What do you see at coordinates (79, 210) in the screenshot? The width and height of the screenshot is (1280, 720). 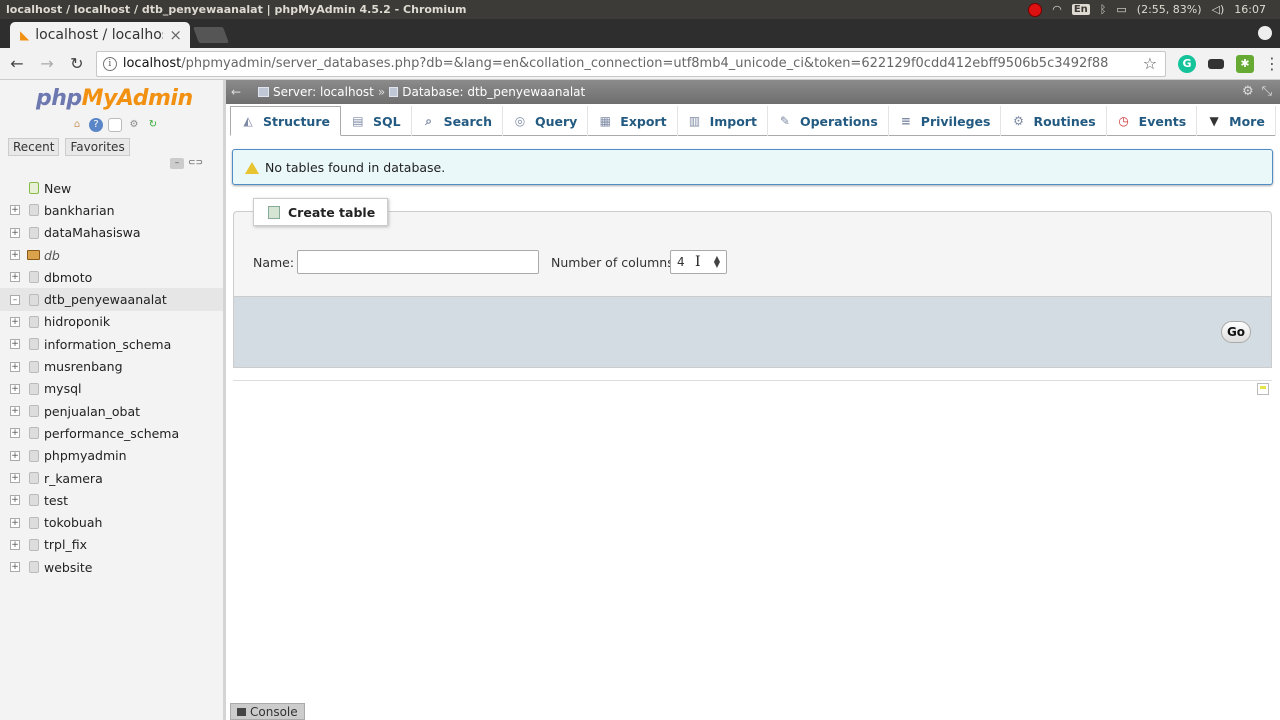 I see `database-name: bankharian` at bounding box center [79, 210].